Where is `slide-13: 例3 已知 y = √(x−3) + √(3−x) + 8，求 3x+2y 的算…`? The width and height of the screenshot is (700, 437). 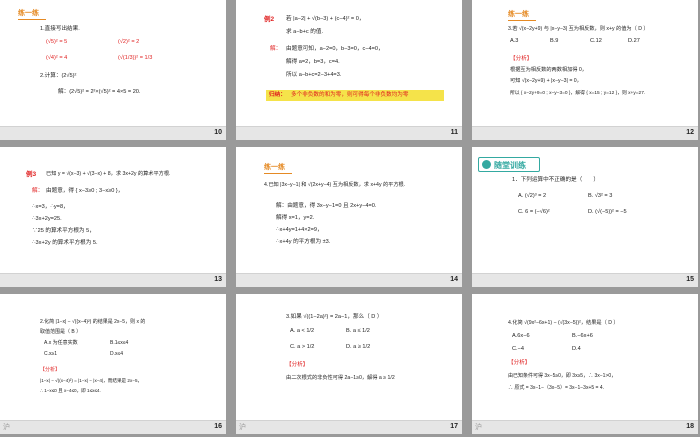 slide-13: 例3 已知 y = √(x−3) + √(3−x) + 8，求 3x+2y 的算… is located at coordinates (113, 217).